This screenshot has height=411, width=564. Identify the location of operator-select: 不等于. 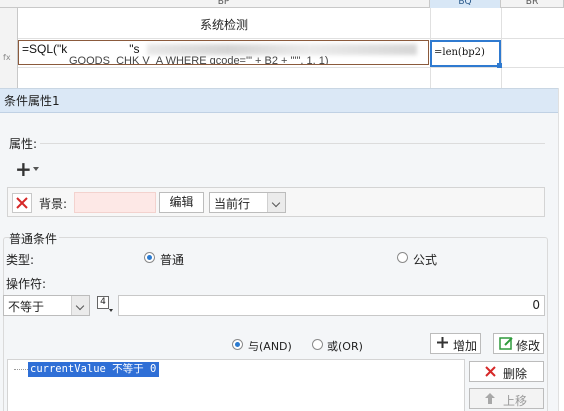
(46, 305).